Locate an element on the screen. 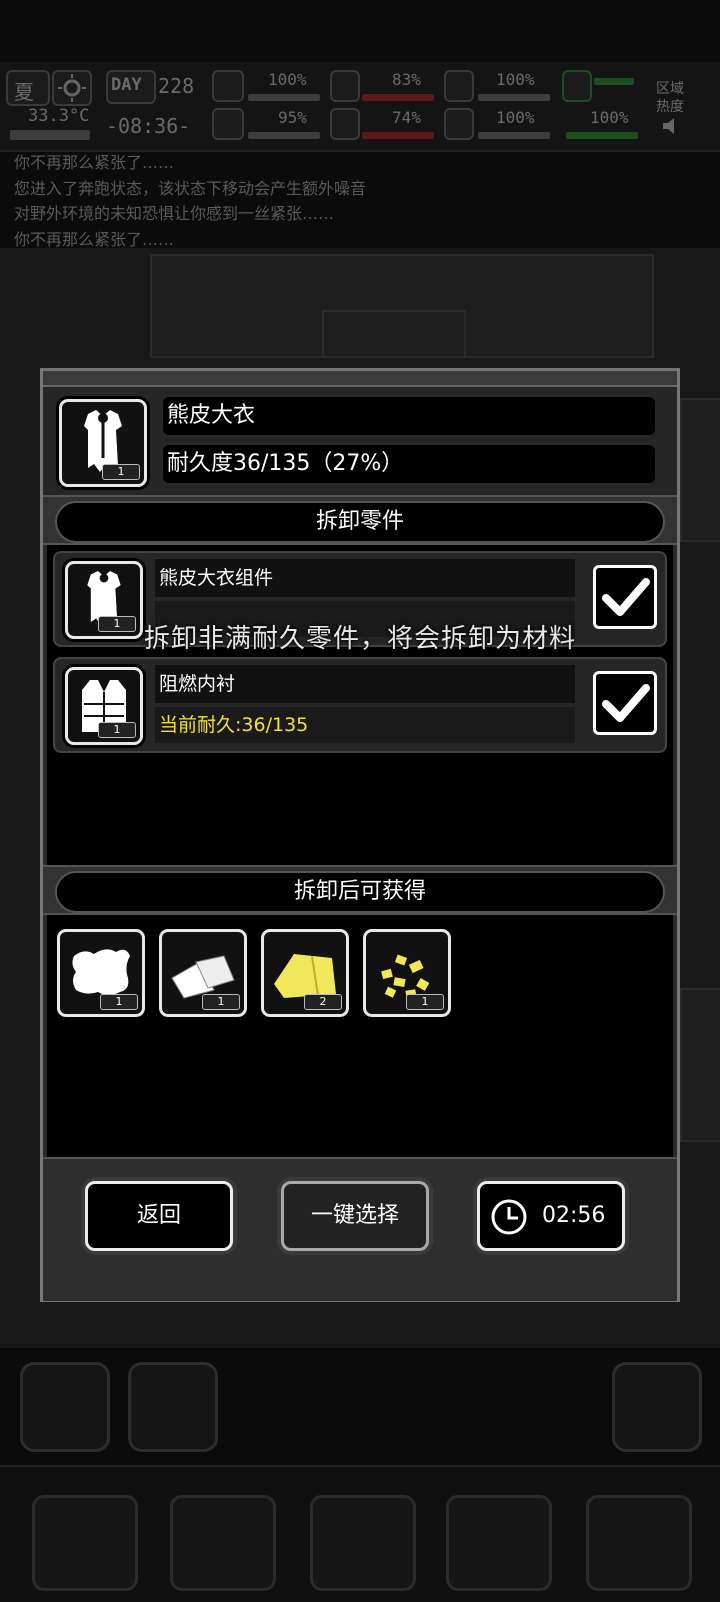 The width and height of the screenshot is (720, 1602). health-bar is located at coordinates (284, 97).